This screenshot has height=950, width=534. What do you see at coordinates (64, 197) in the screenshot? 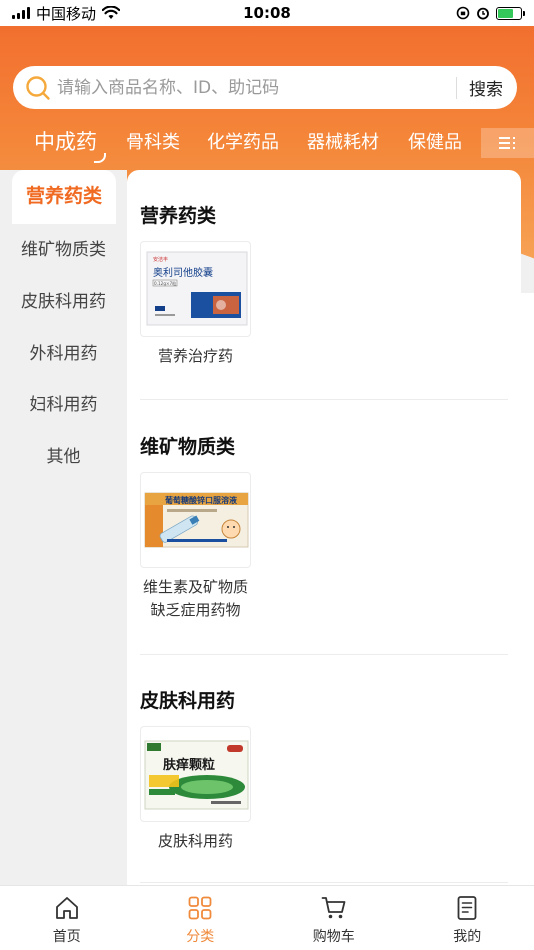
I see `sidebar-item-yingyang: 营养药类` at bounding box center [64, 197].